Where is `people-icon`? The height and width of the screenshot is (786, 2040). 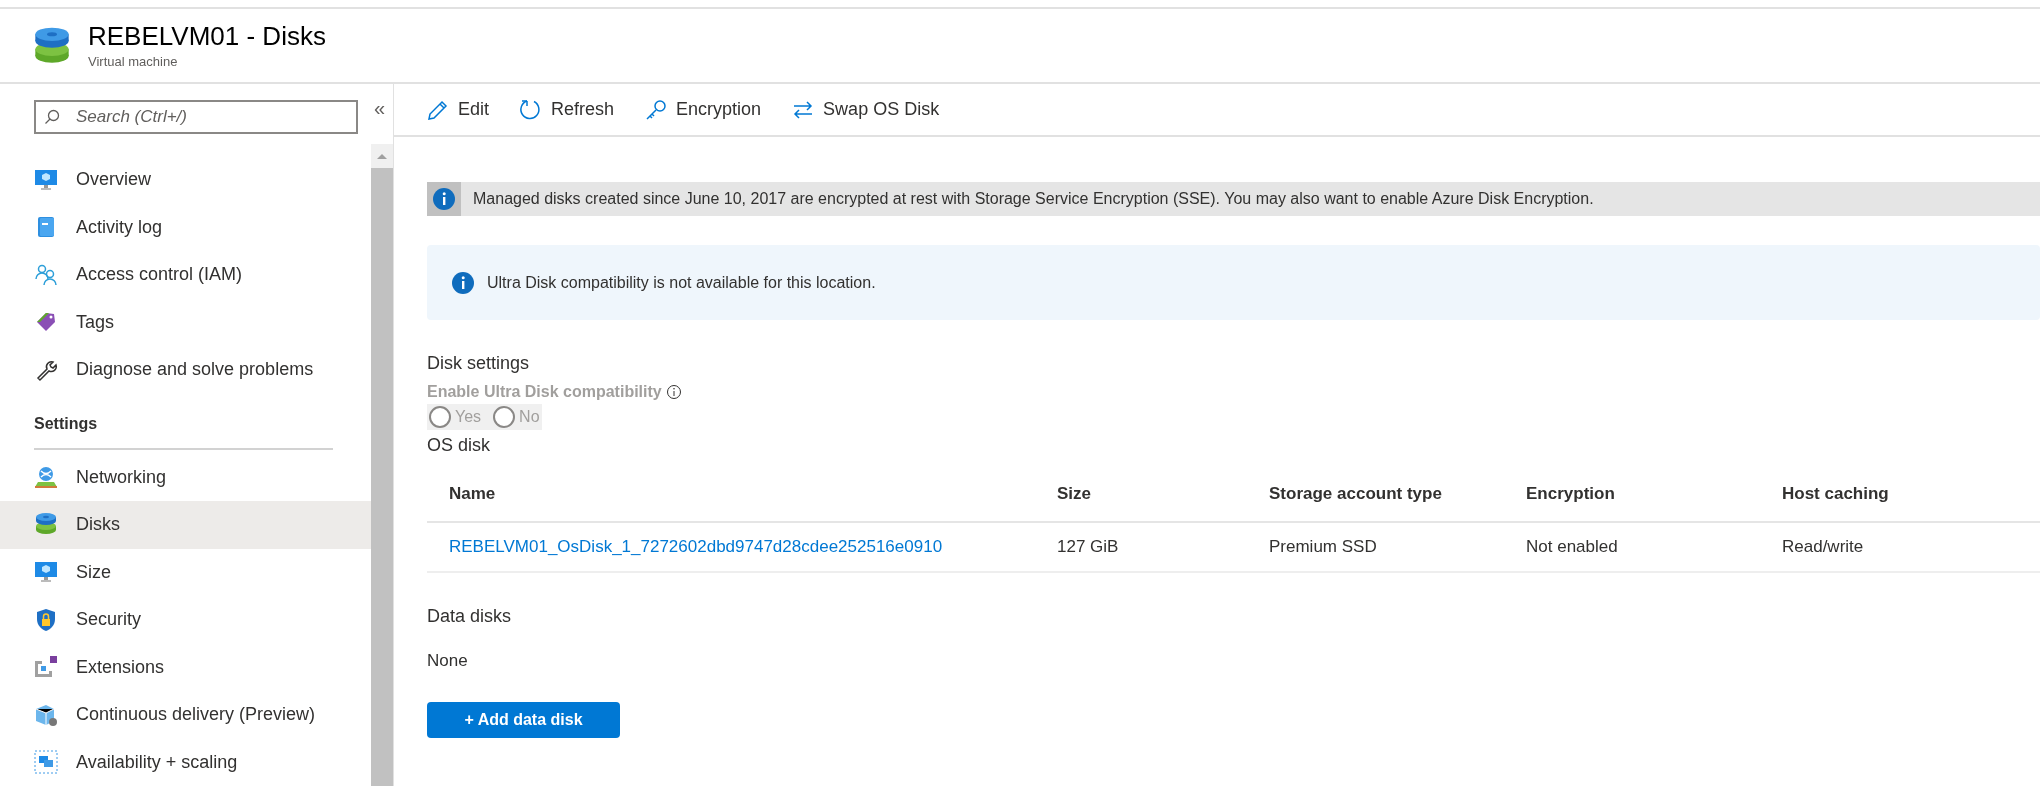 people-icon is located at coordinates (46, 274).